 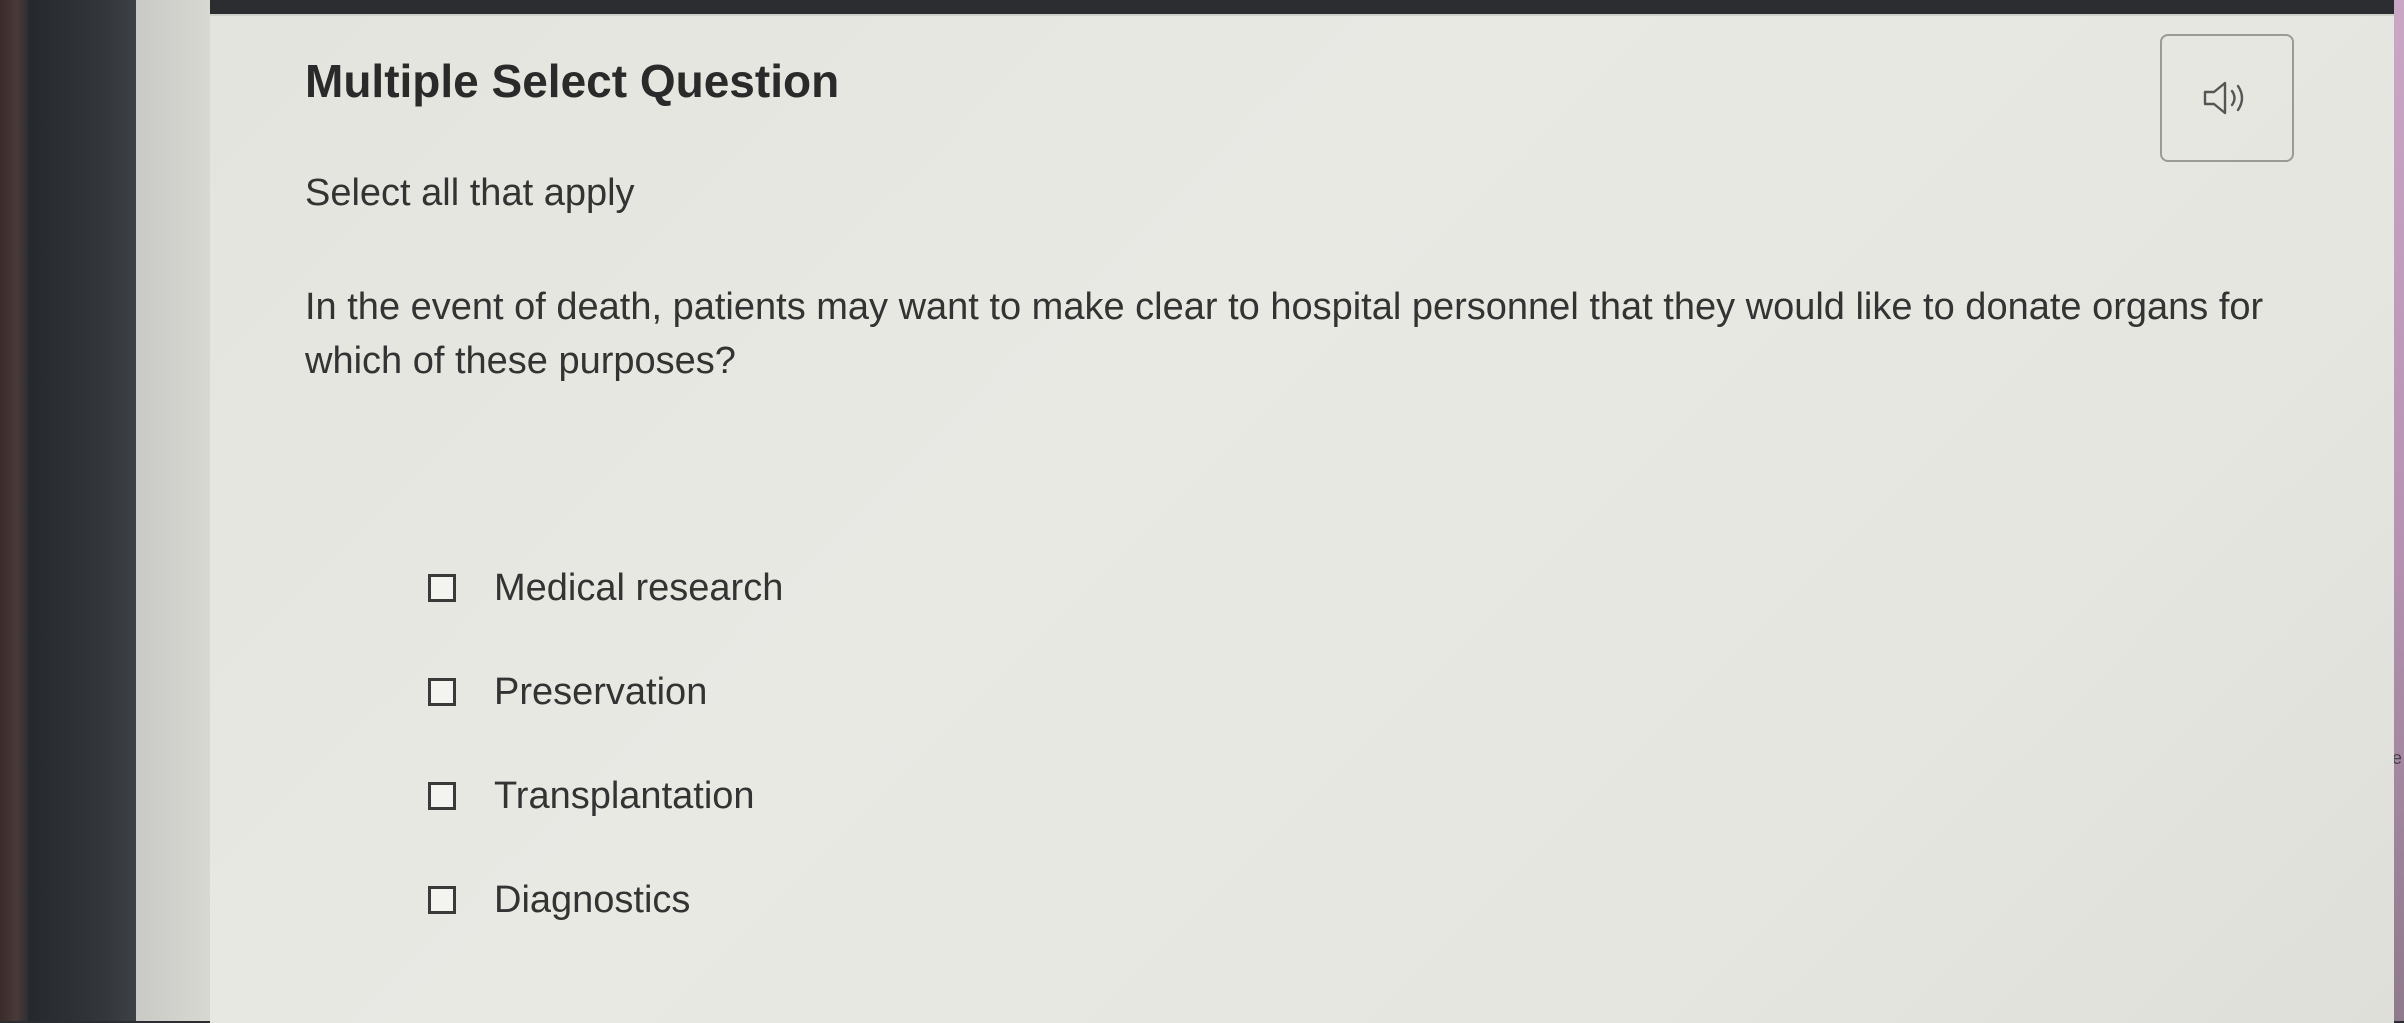 I want to click on option-diagnostics: Diagnostics, so click(x=605, y=900).